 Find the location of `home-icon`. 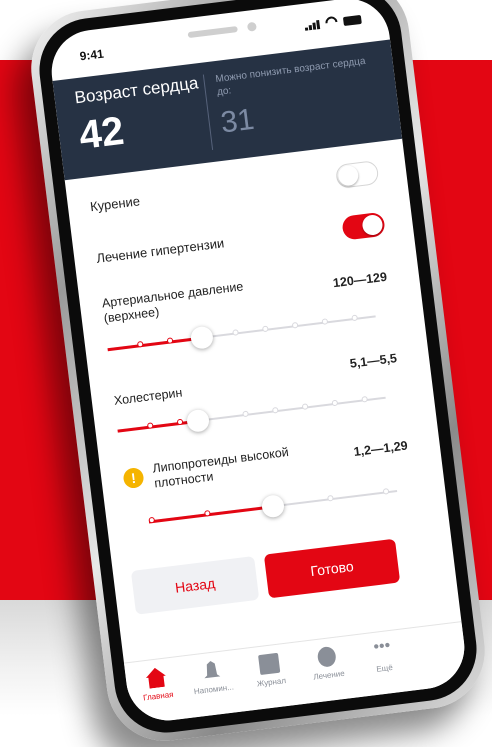

home-icon is located at coordinates (156, 678).